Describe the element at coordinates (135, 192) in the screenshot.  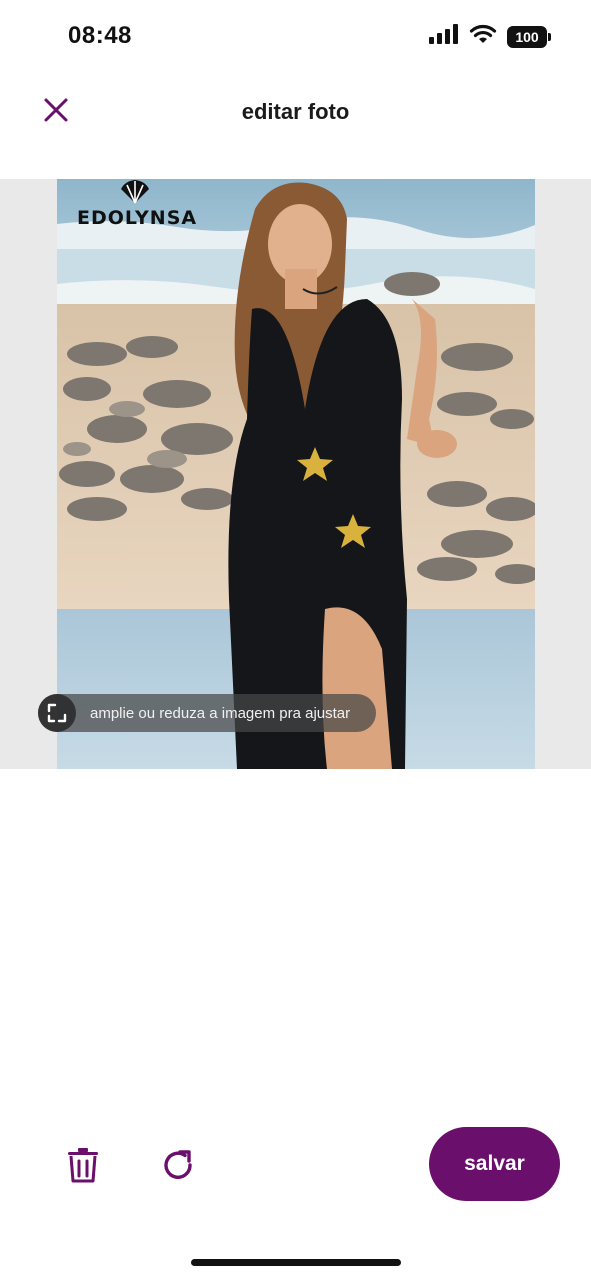
I see `shell-logo-icon` at that location.